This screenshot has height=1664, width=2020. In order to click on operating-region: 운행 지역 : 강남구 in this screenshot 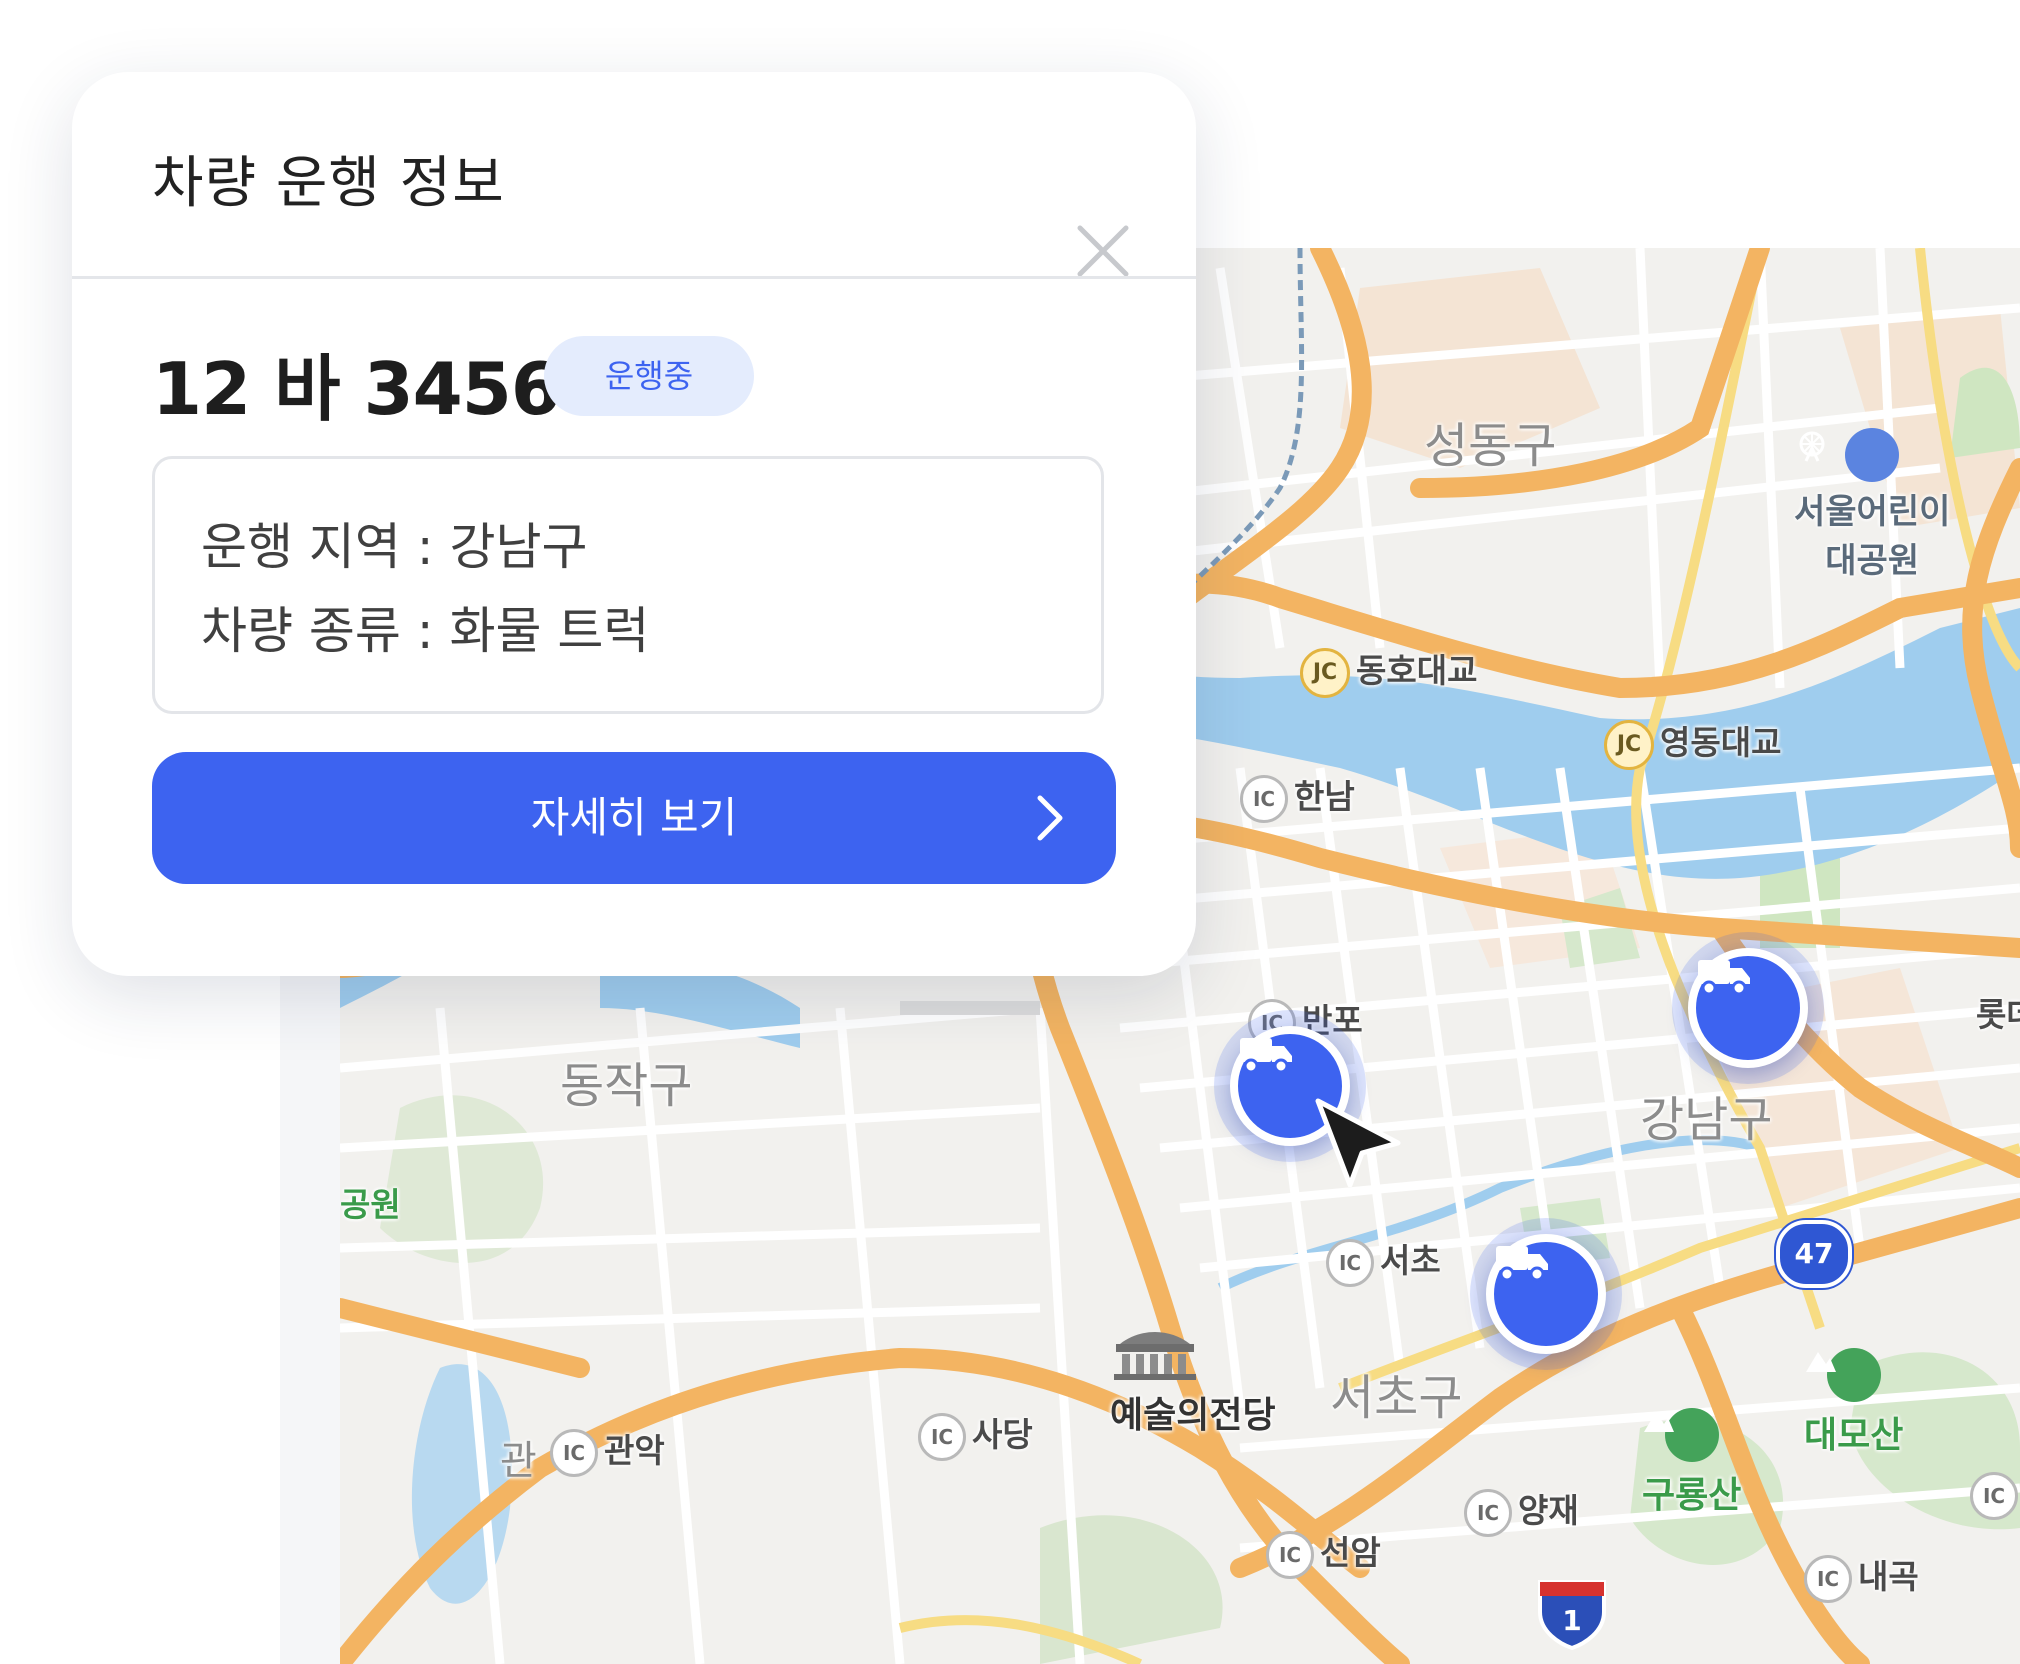, I will do `click(394, 547)`.